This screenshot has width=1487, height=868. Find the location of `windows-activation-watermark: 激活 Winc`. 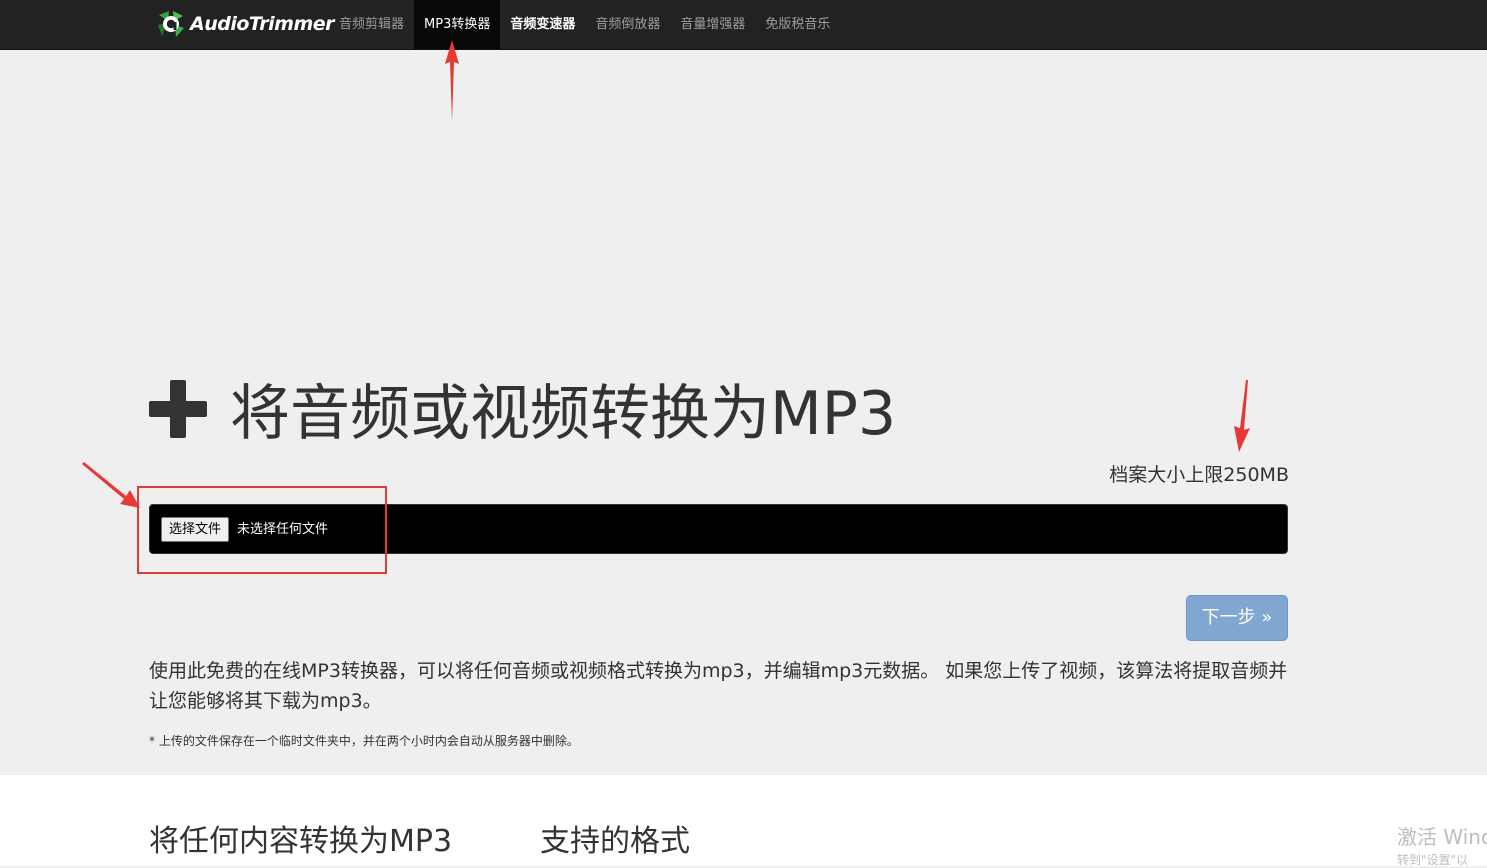

windows-activation-watermark: 激活 Winc is located at coordinates (1442, 837).